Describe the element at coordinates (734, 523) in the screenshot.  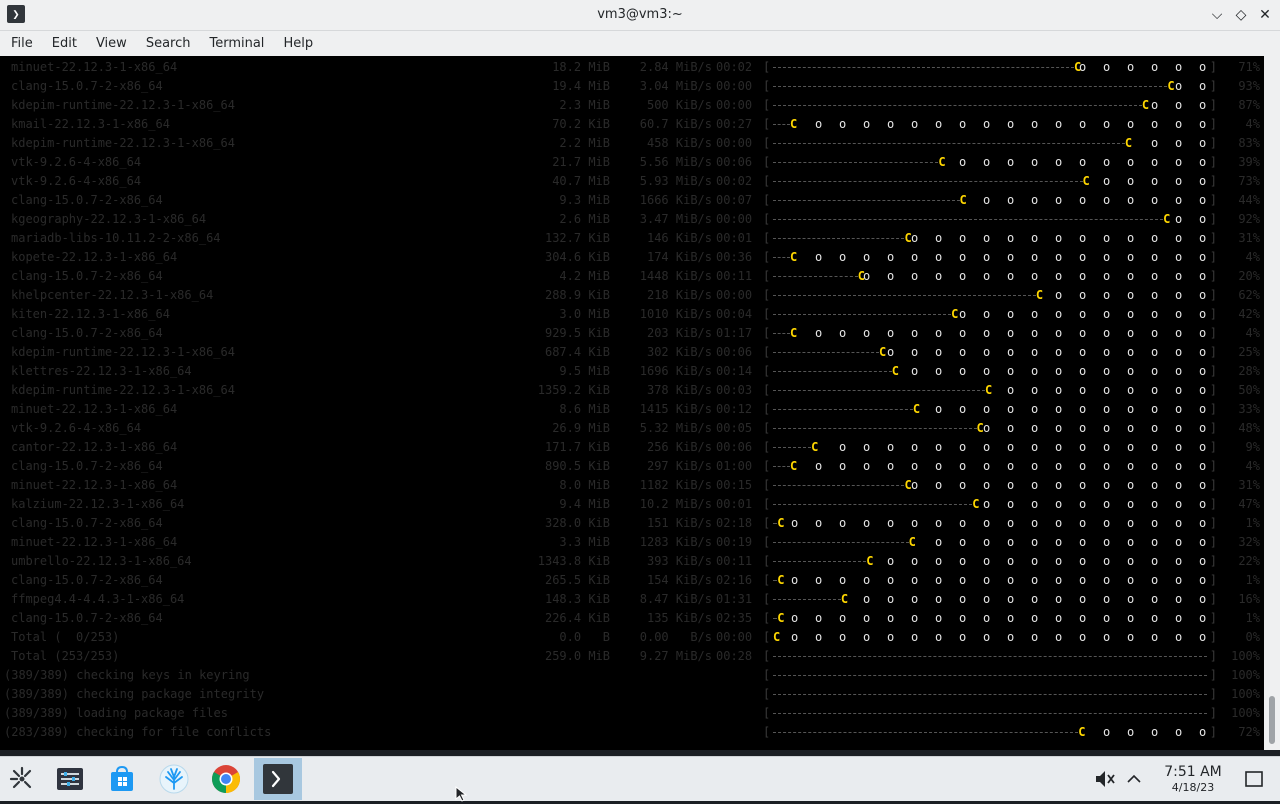
I see `download-time: 02:18` at that location.